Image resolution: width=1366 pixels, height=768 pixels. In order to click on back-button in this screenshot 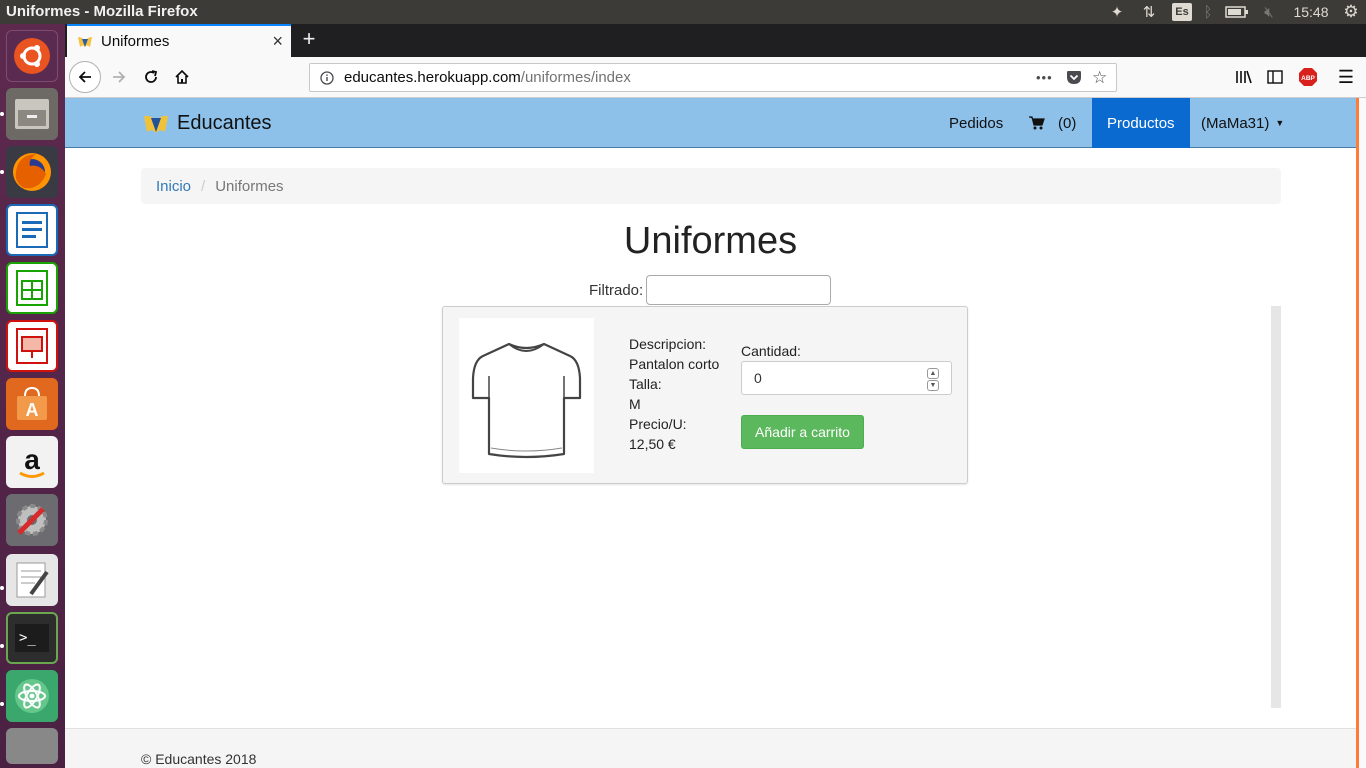, I will do `click(85, 77)`.